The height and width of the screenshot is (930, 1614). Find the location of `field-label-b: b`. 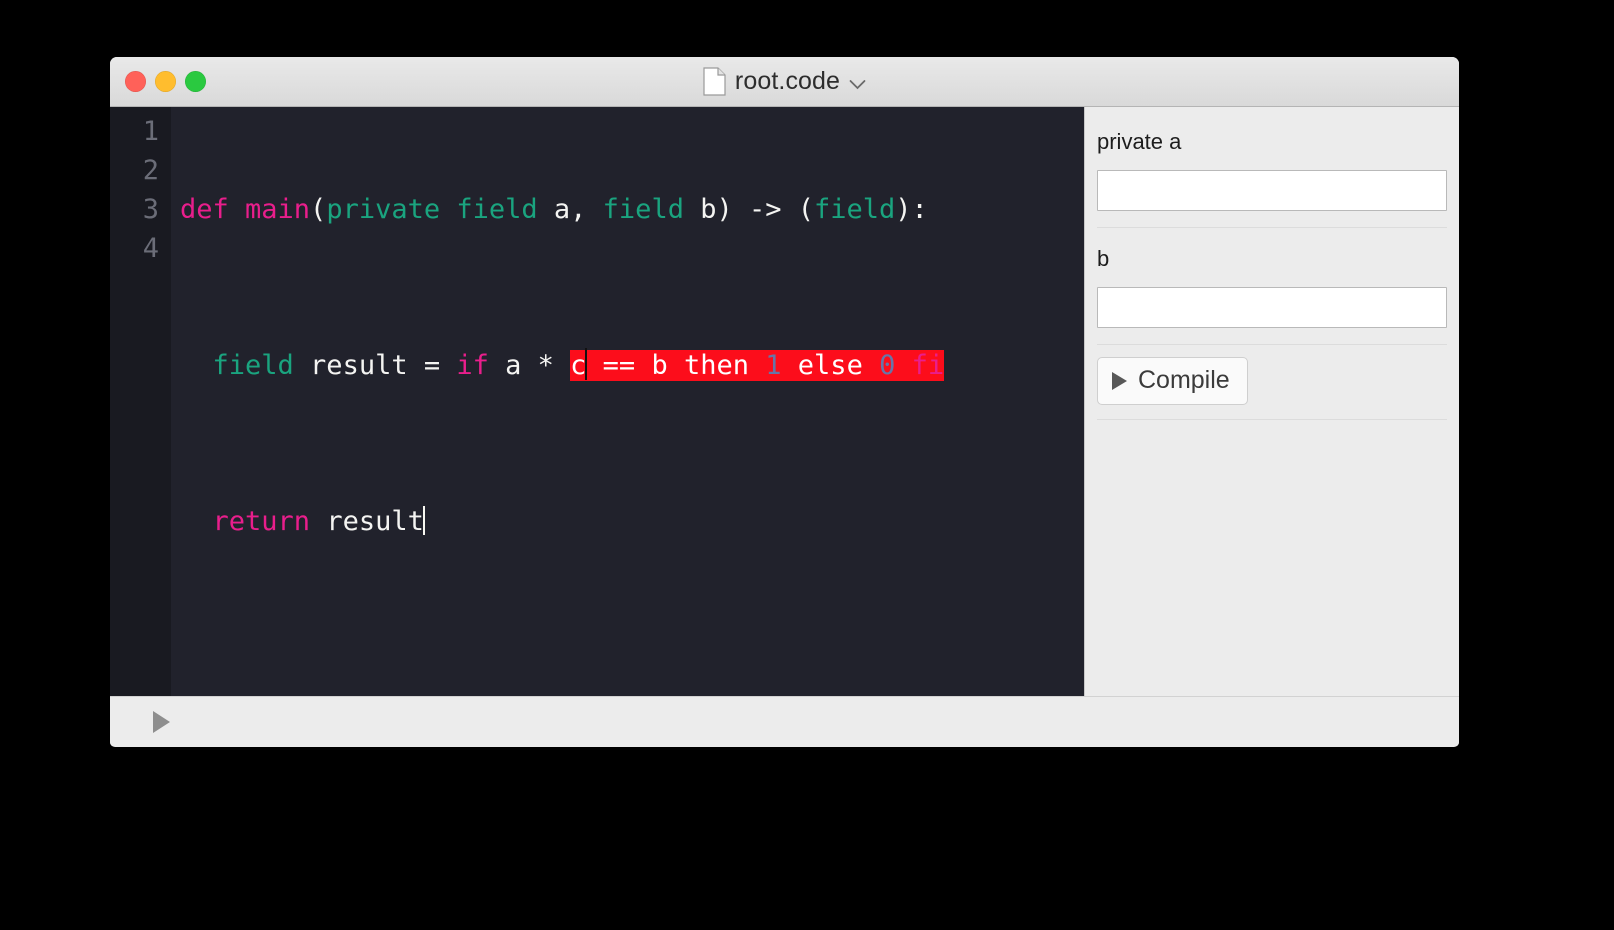

field-label-b: b is located at coordinates (1103, 258).